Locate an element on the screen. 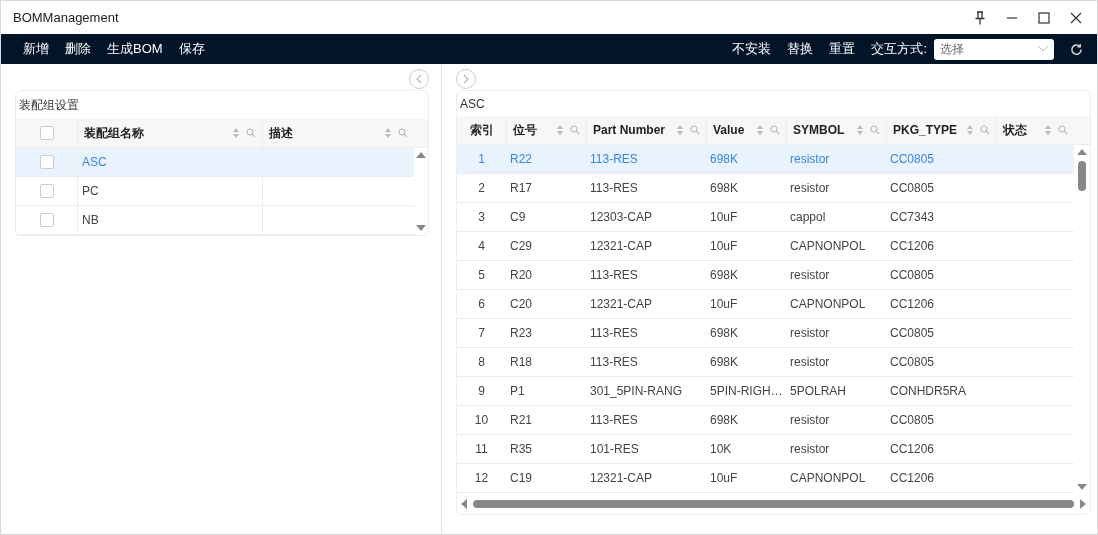  column-header: 描述 is located at coordinates (281, 133).